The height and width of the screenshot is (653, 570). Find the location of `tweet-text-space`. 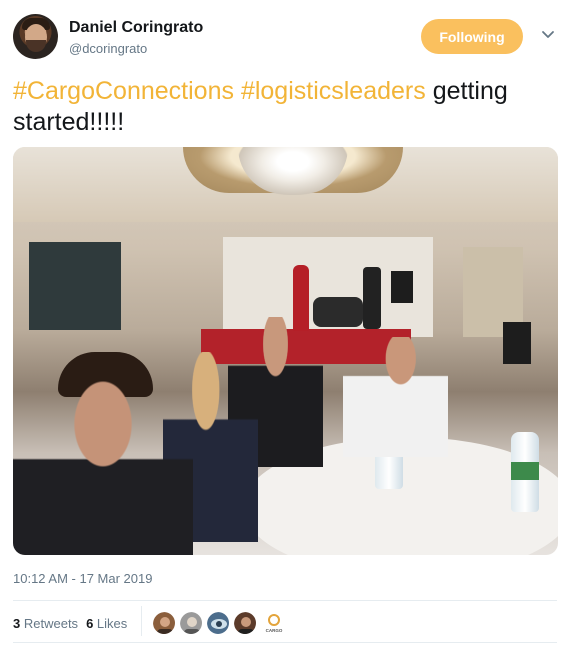

tweet-text-space is located at coordinates (237, 91).